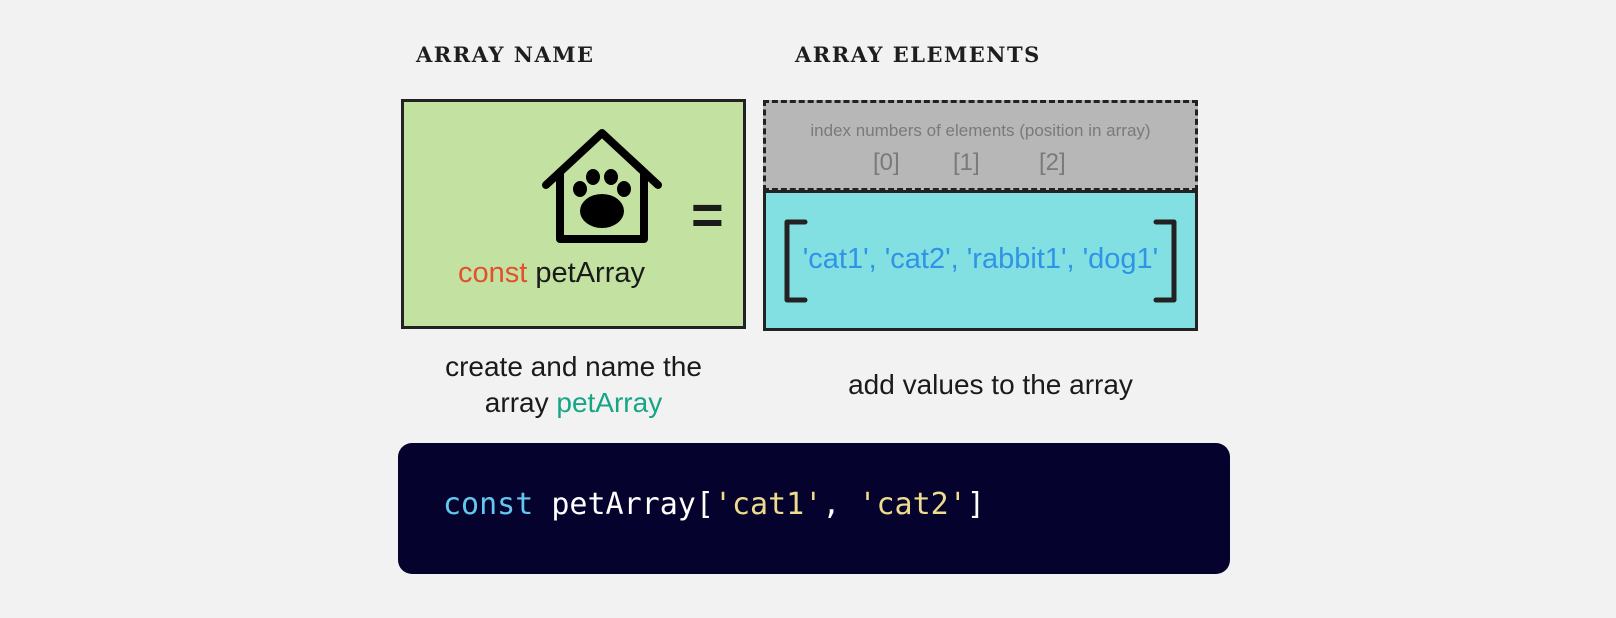 The width and height of the screenshot is (1616, 618). I want to click on name-caption-line2: array petArray, so click(573, 403).